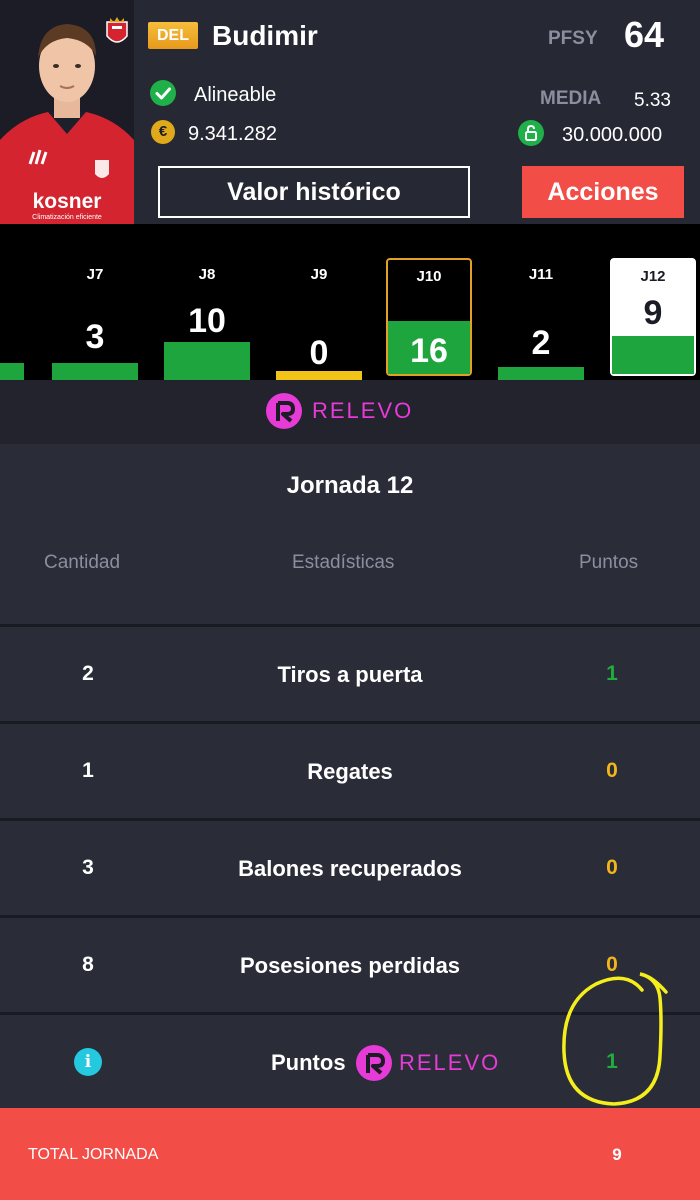 The height and width of the screenshot is (1200, 700). Describe the element at coordinates (350, 1059) in the screenshot. I see `relevo-points-row: i Puntos RELEVO 1` at that location.